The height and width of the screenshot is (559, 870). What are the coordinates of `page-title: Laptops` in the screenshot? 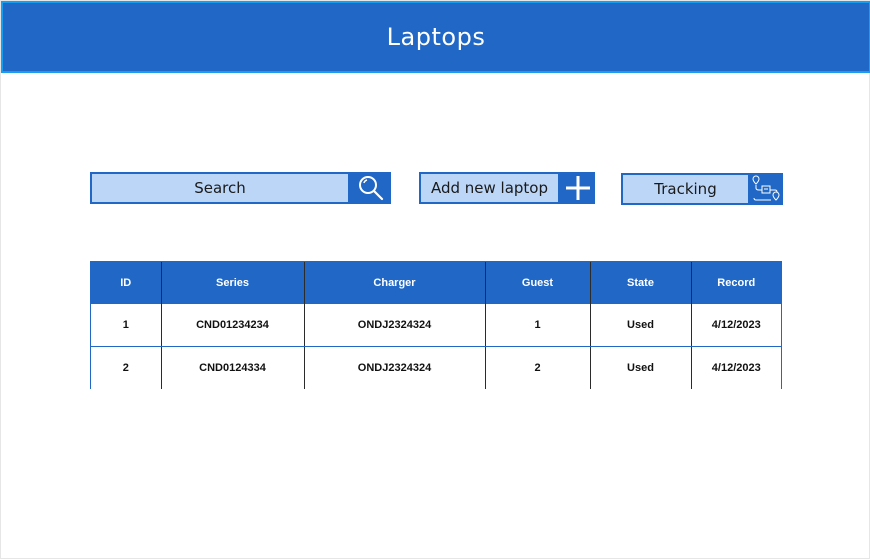 It's located at (436, 37).